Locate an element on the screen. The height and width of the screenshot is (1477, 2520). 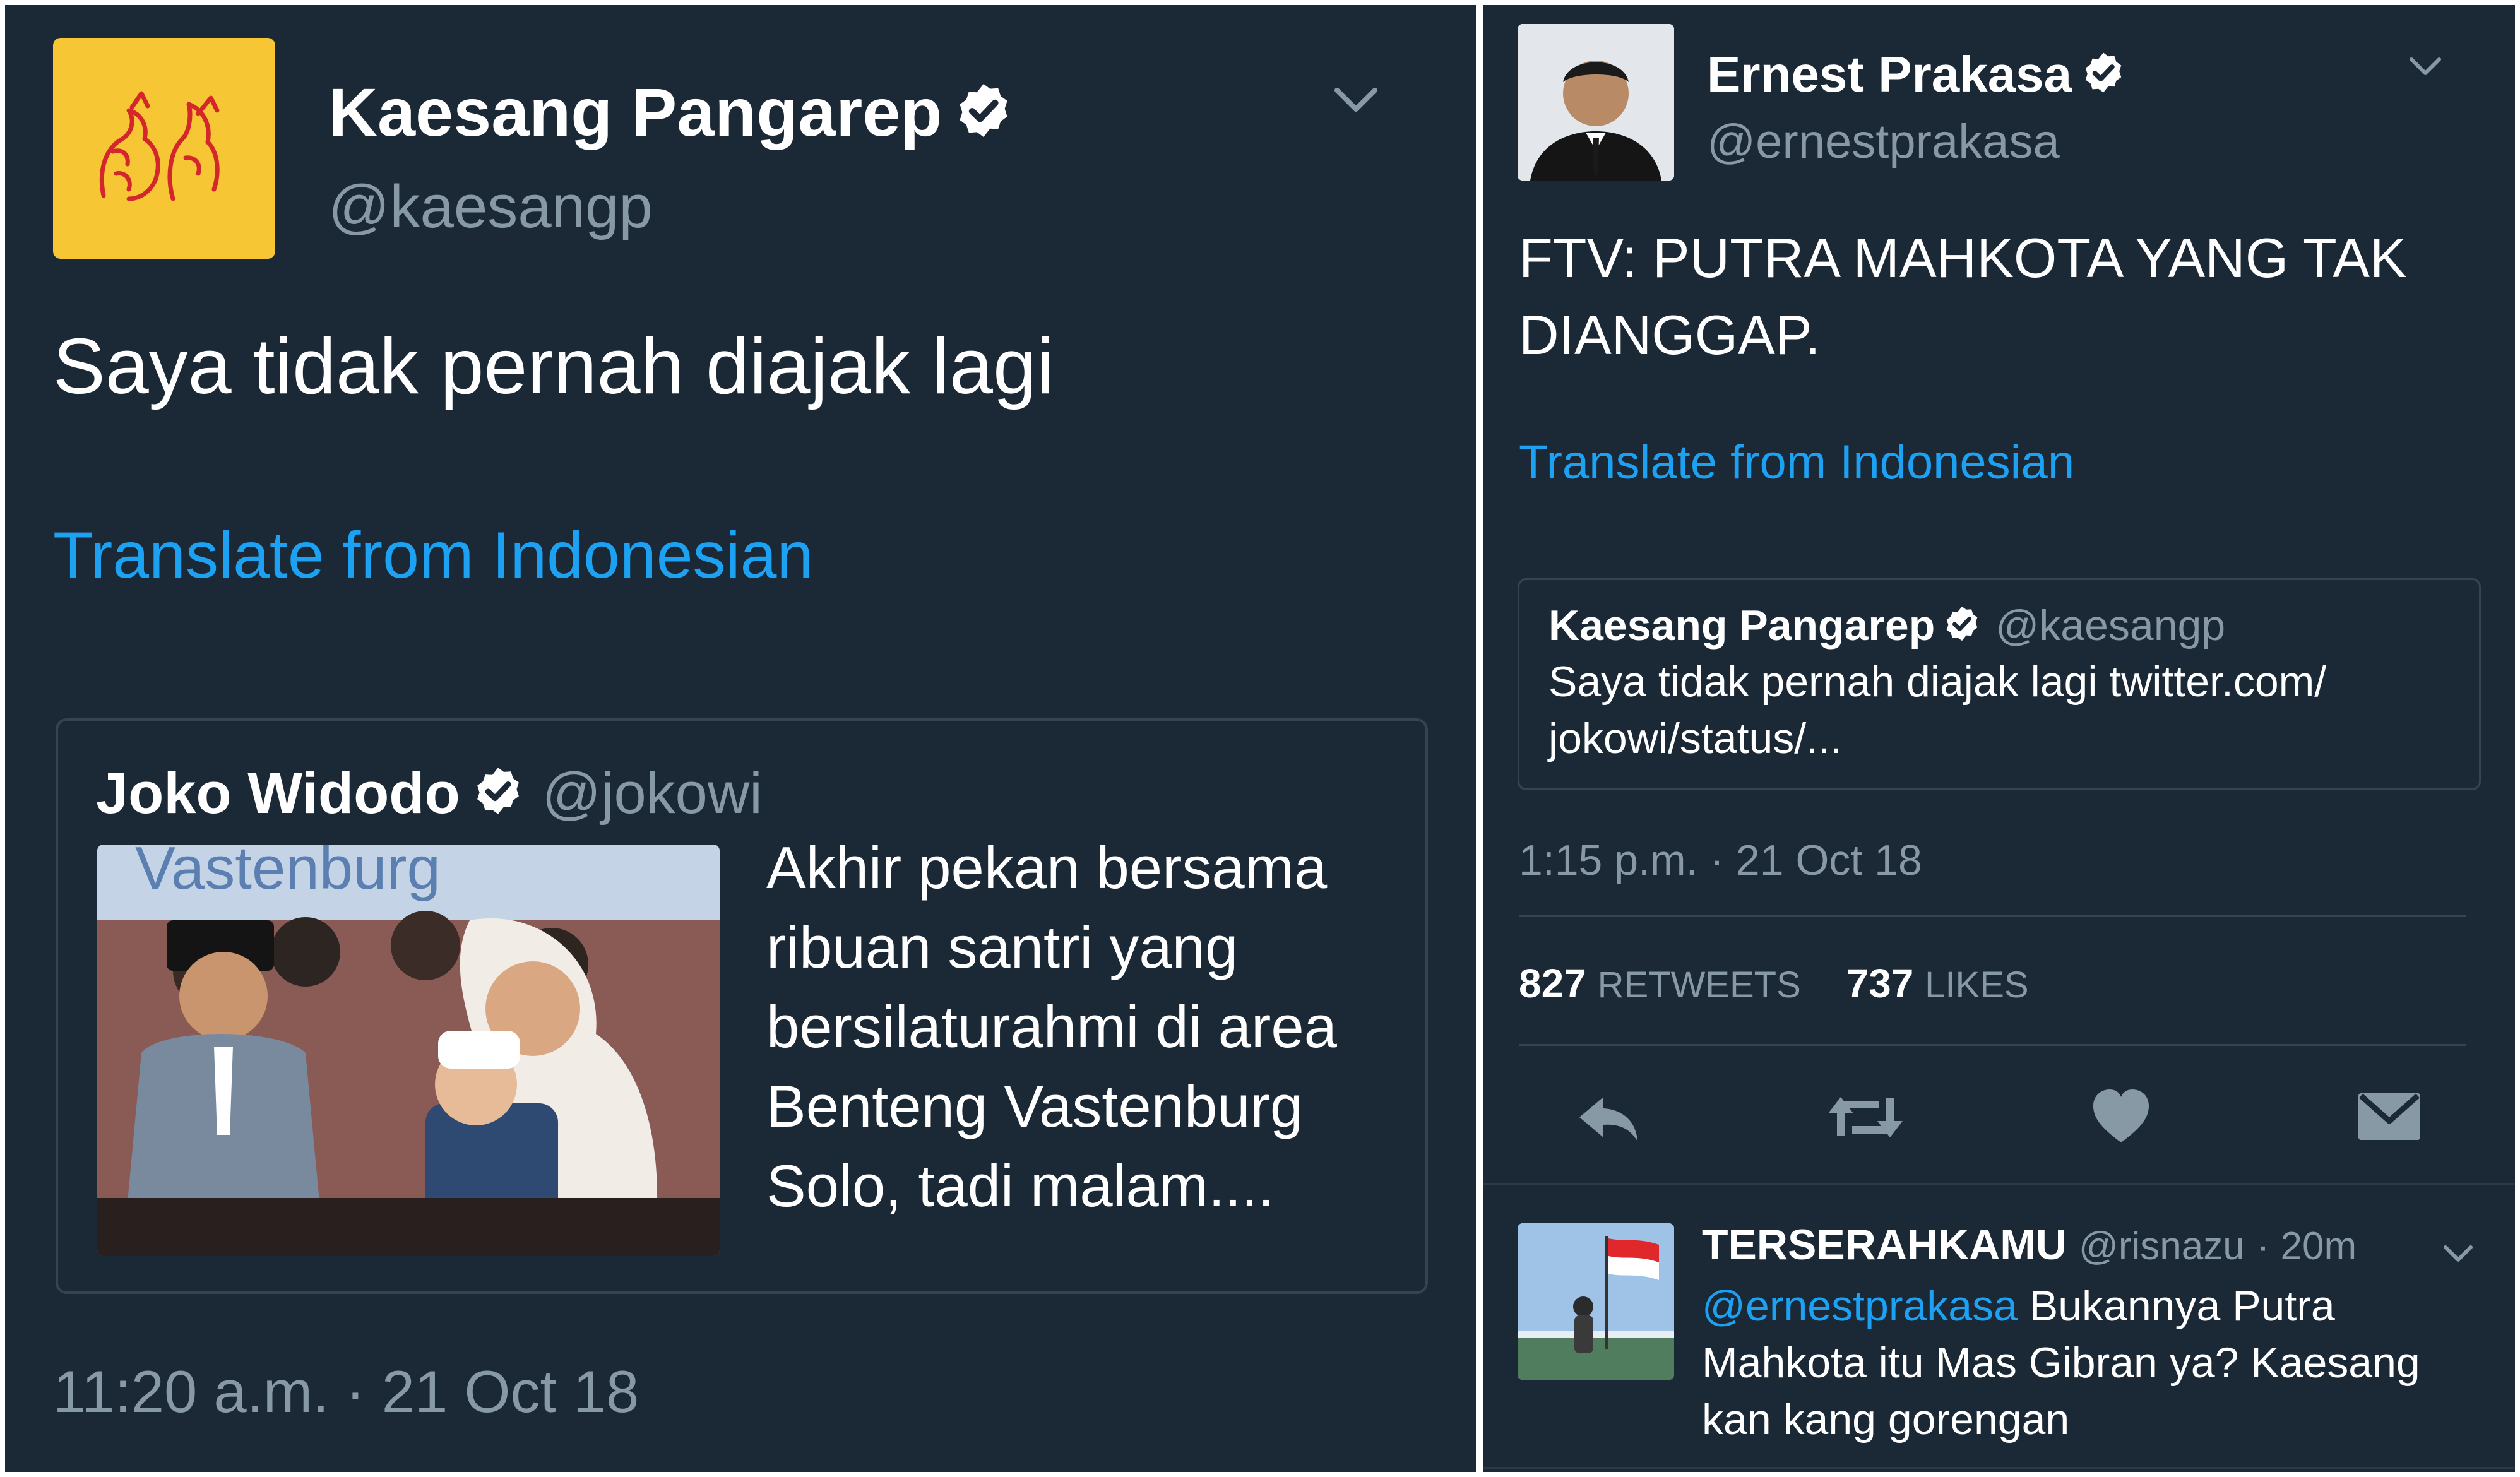
author-name-text: Kaesang Pangarep is located at coordinates (635, 112).